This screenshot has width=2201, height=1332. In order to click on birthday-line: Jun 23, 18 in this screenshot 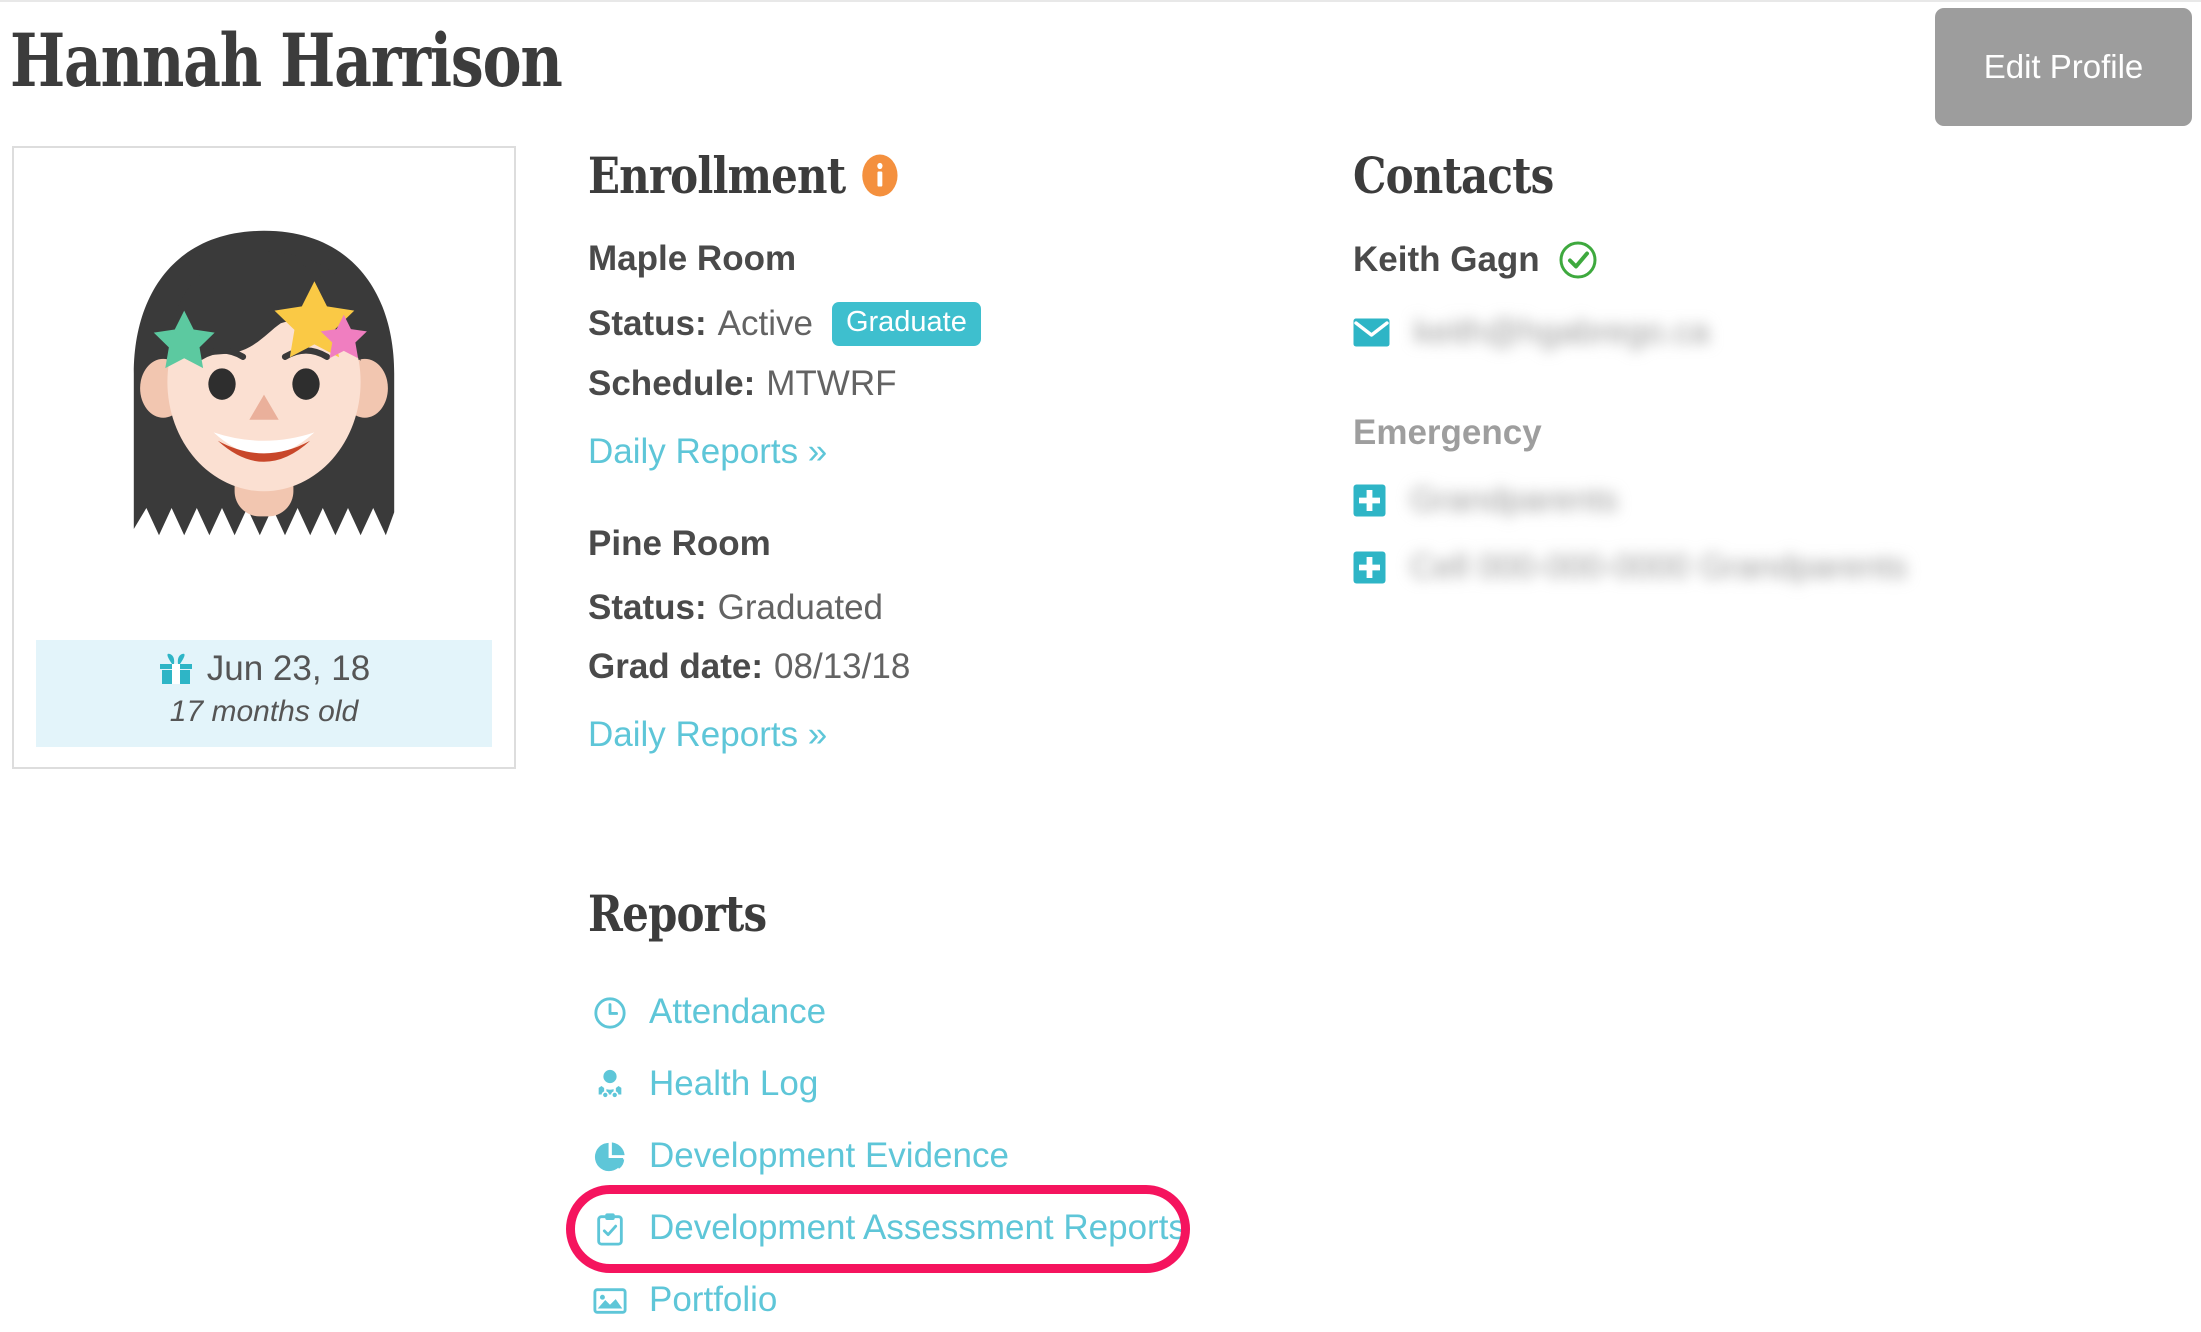, I will do `click(264, 668)`.